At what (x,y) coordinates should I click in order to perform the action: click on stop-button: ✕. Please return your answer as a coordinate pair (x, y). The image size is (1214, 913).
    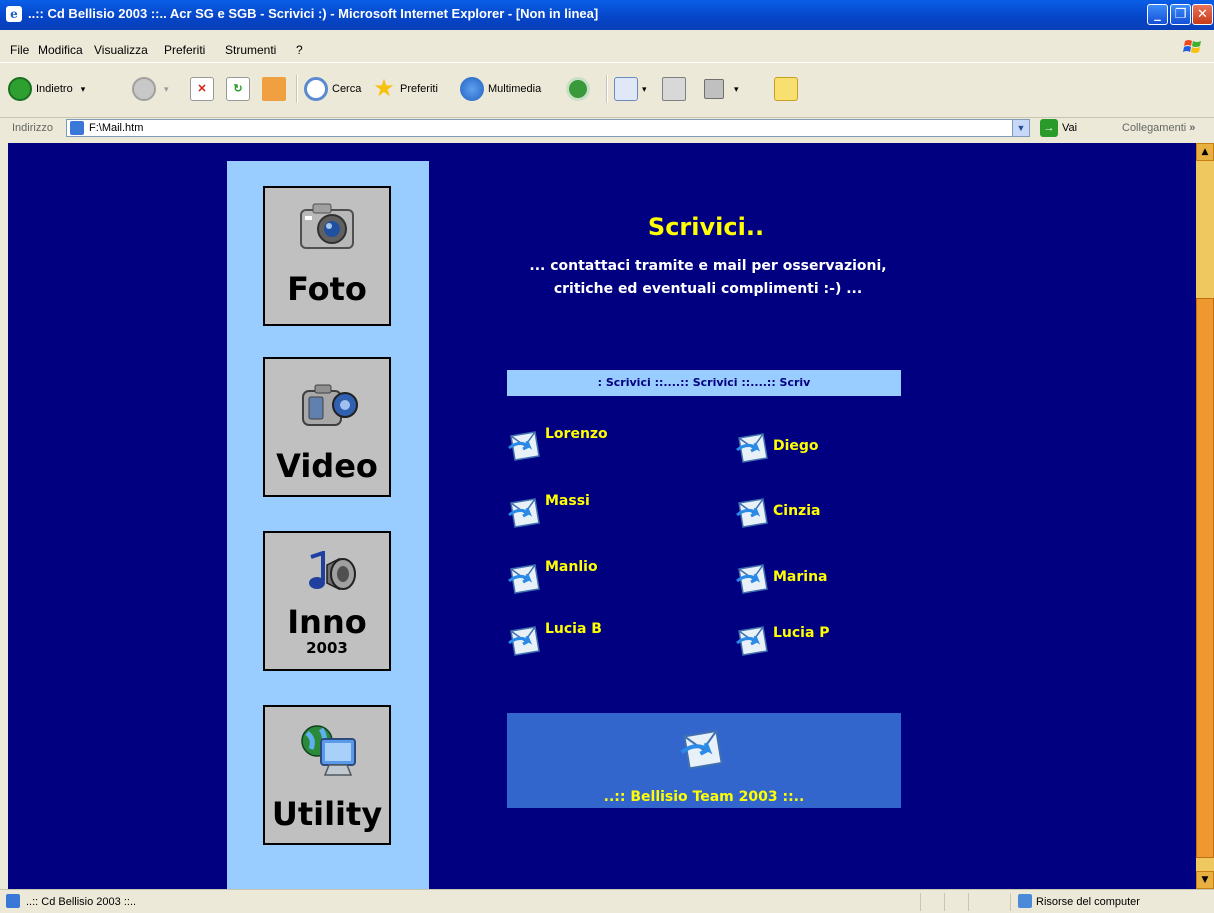
    Looking at the image, I should click on (204, 89).